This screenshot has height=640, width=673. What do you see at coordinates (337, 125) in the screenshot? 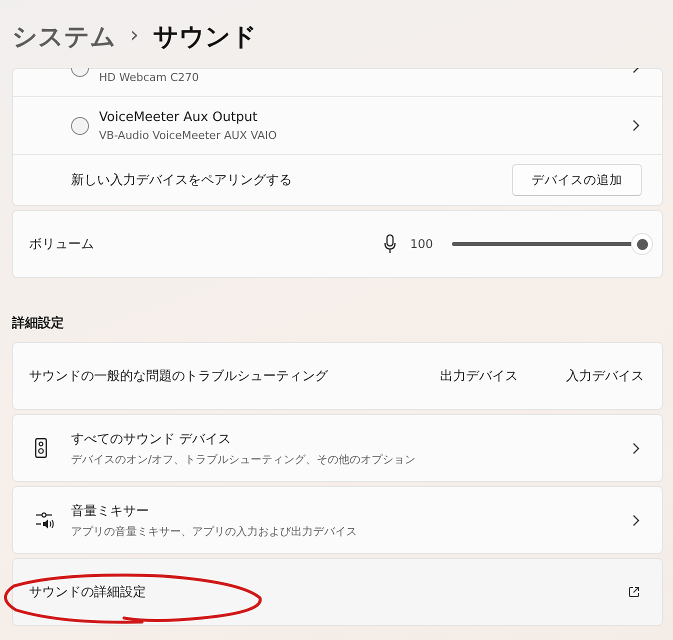
I see `device-row: VoiceMeeter Aux Output VB-Audio VoiceMeeter AUX VAIO` at bounding box center [337, 125].